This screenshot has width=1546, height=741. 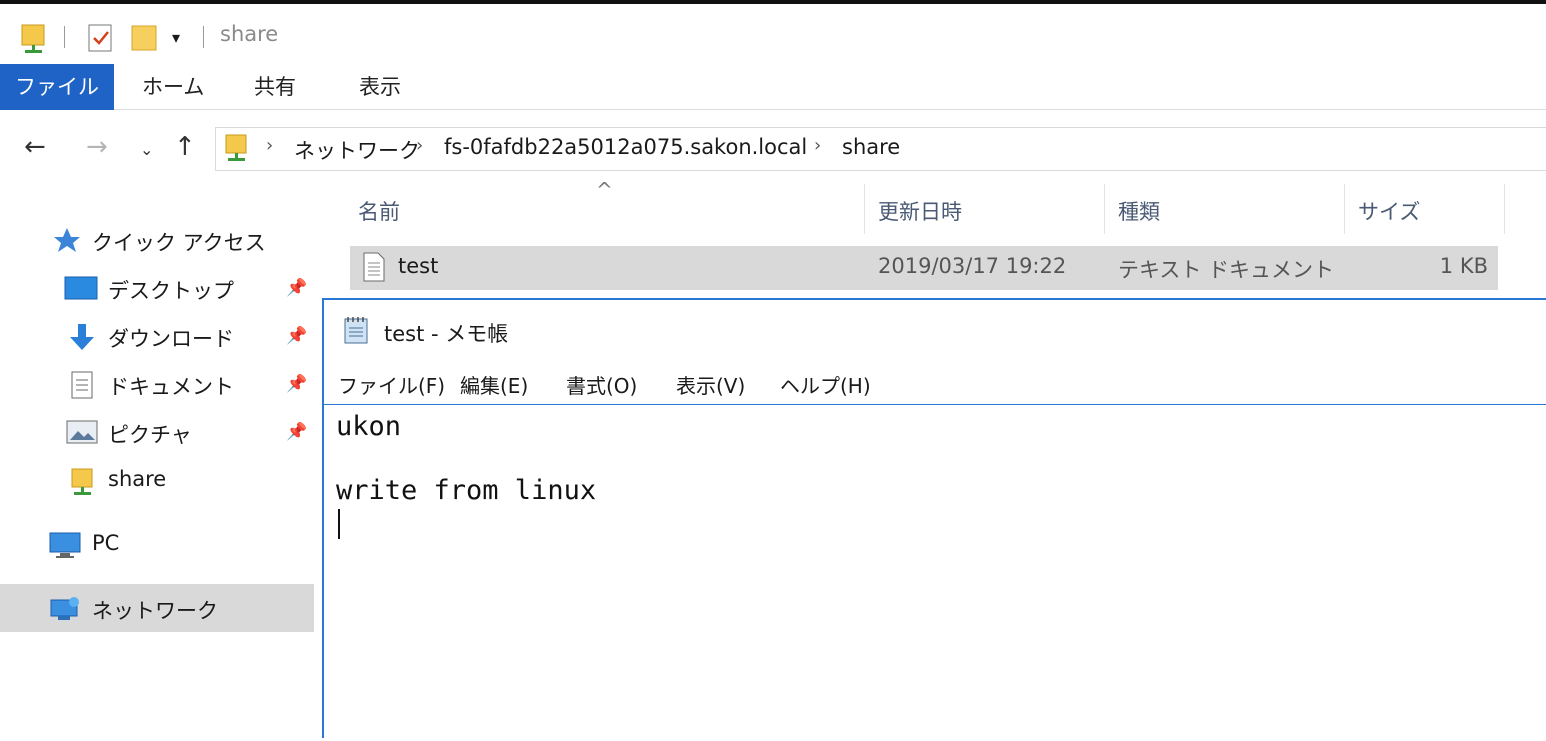 I want to click on nav-pictures: ピクチャ 📌, so click(x=157, y=432).